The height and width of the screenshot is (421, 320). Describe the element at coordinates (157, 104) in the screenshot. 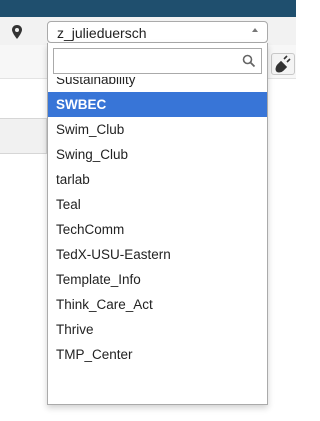

I see `dropdown-option: SWBEC` at that location.